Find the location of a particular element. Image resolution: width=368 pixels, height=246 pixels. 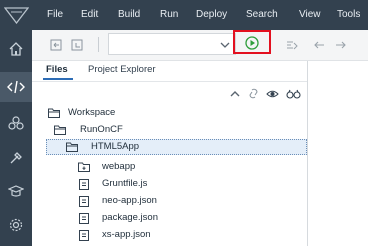

redo-icon is located at coordinates (78, 45).